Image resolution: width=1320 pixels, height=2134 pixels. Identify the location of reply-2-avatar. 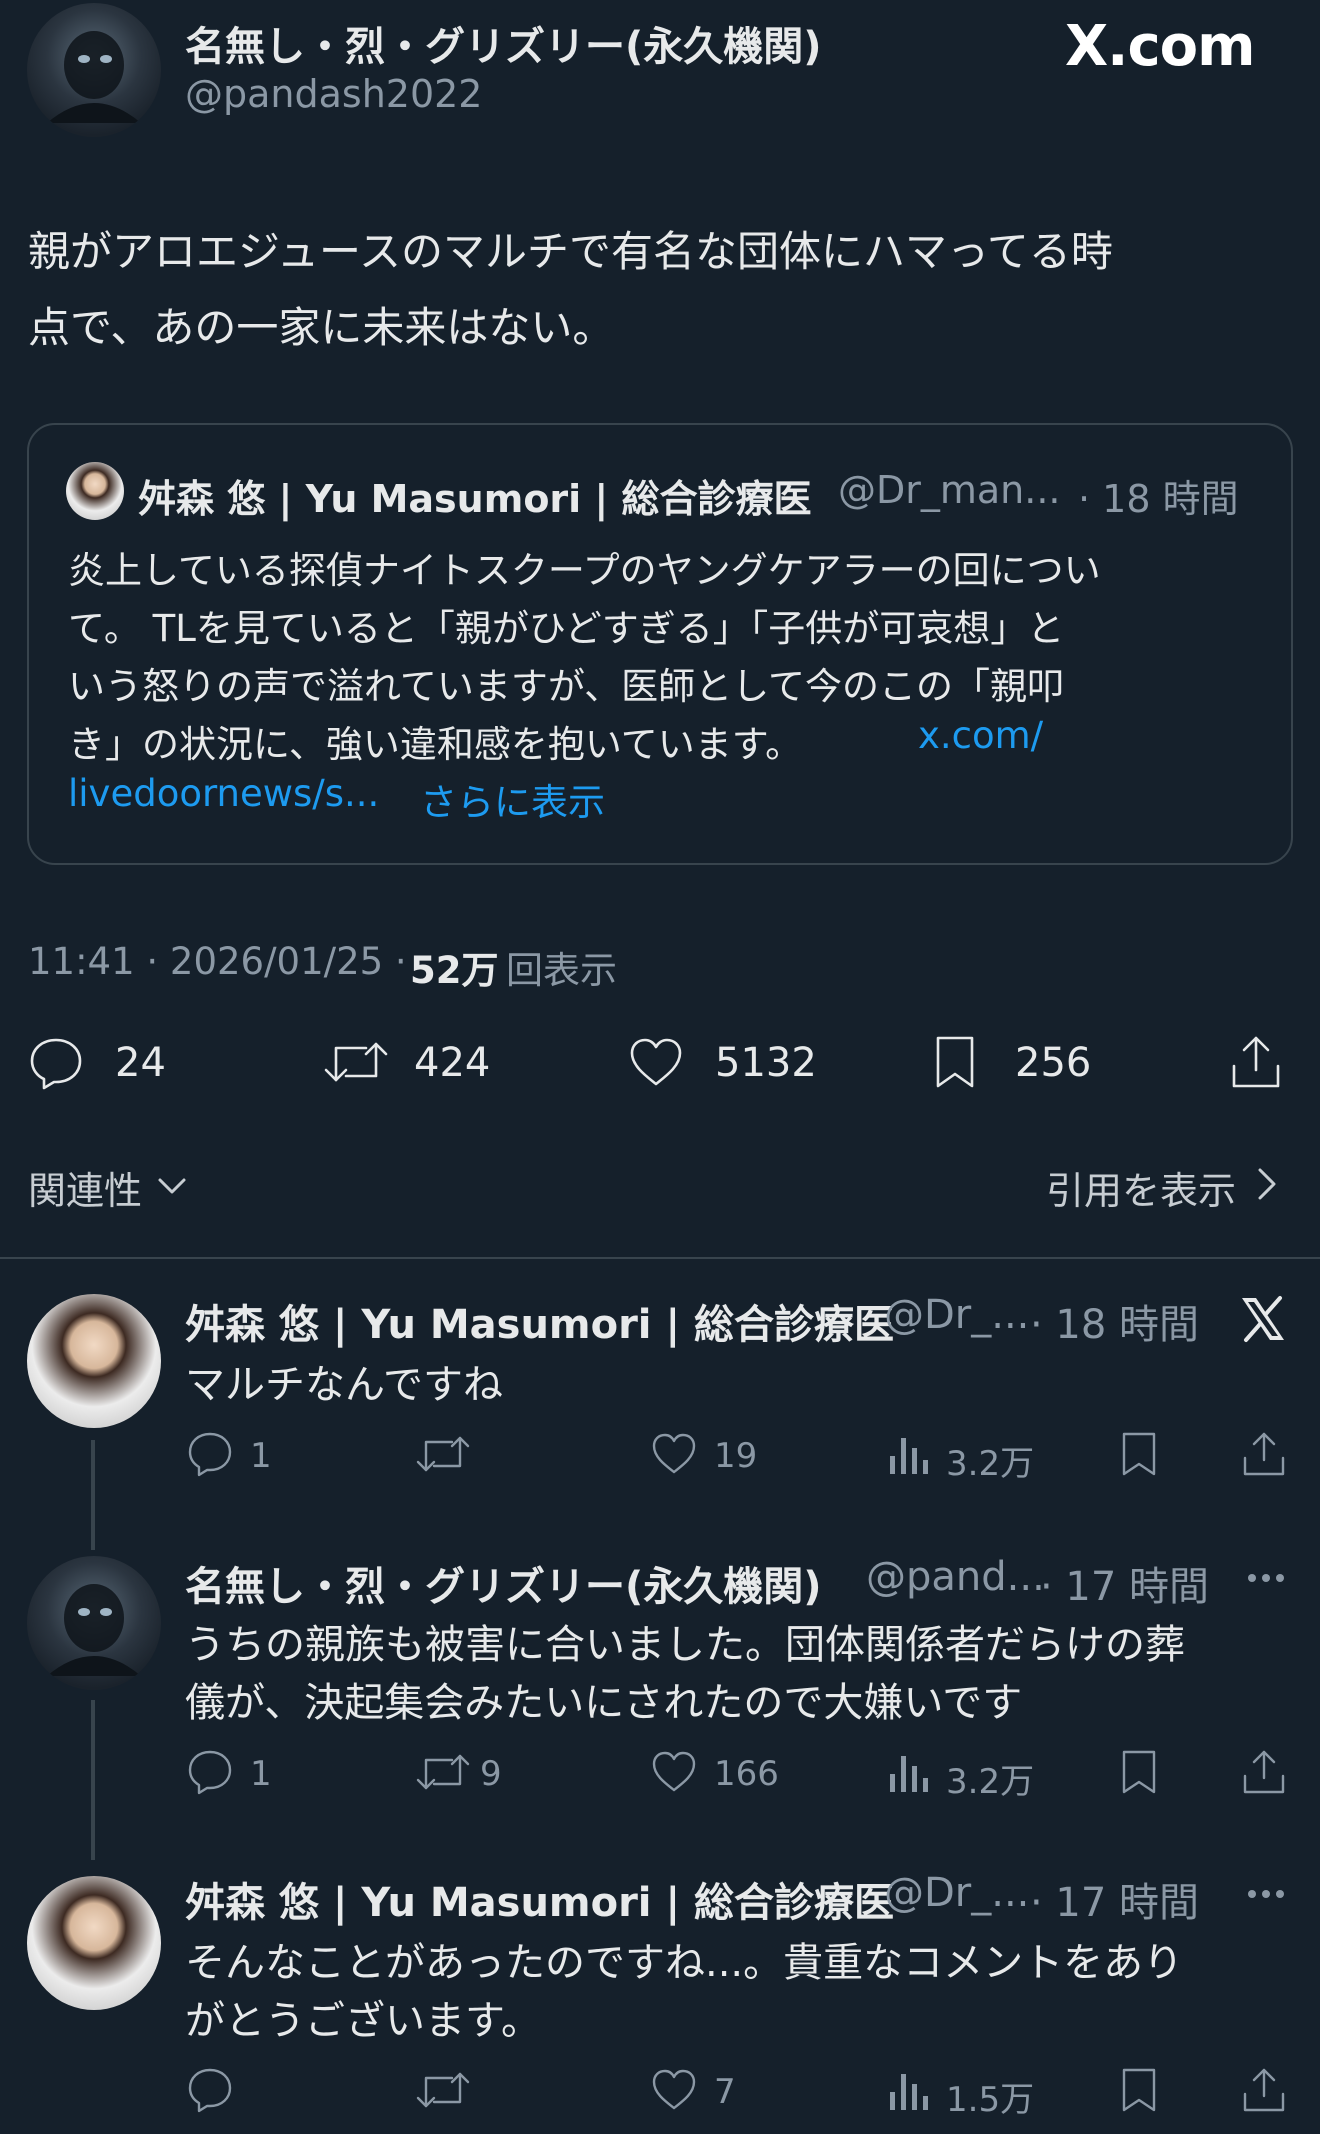
(94, 1623).